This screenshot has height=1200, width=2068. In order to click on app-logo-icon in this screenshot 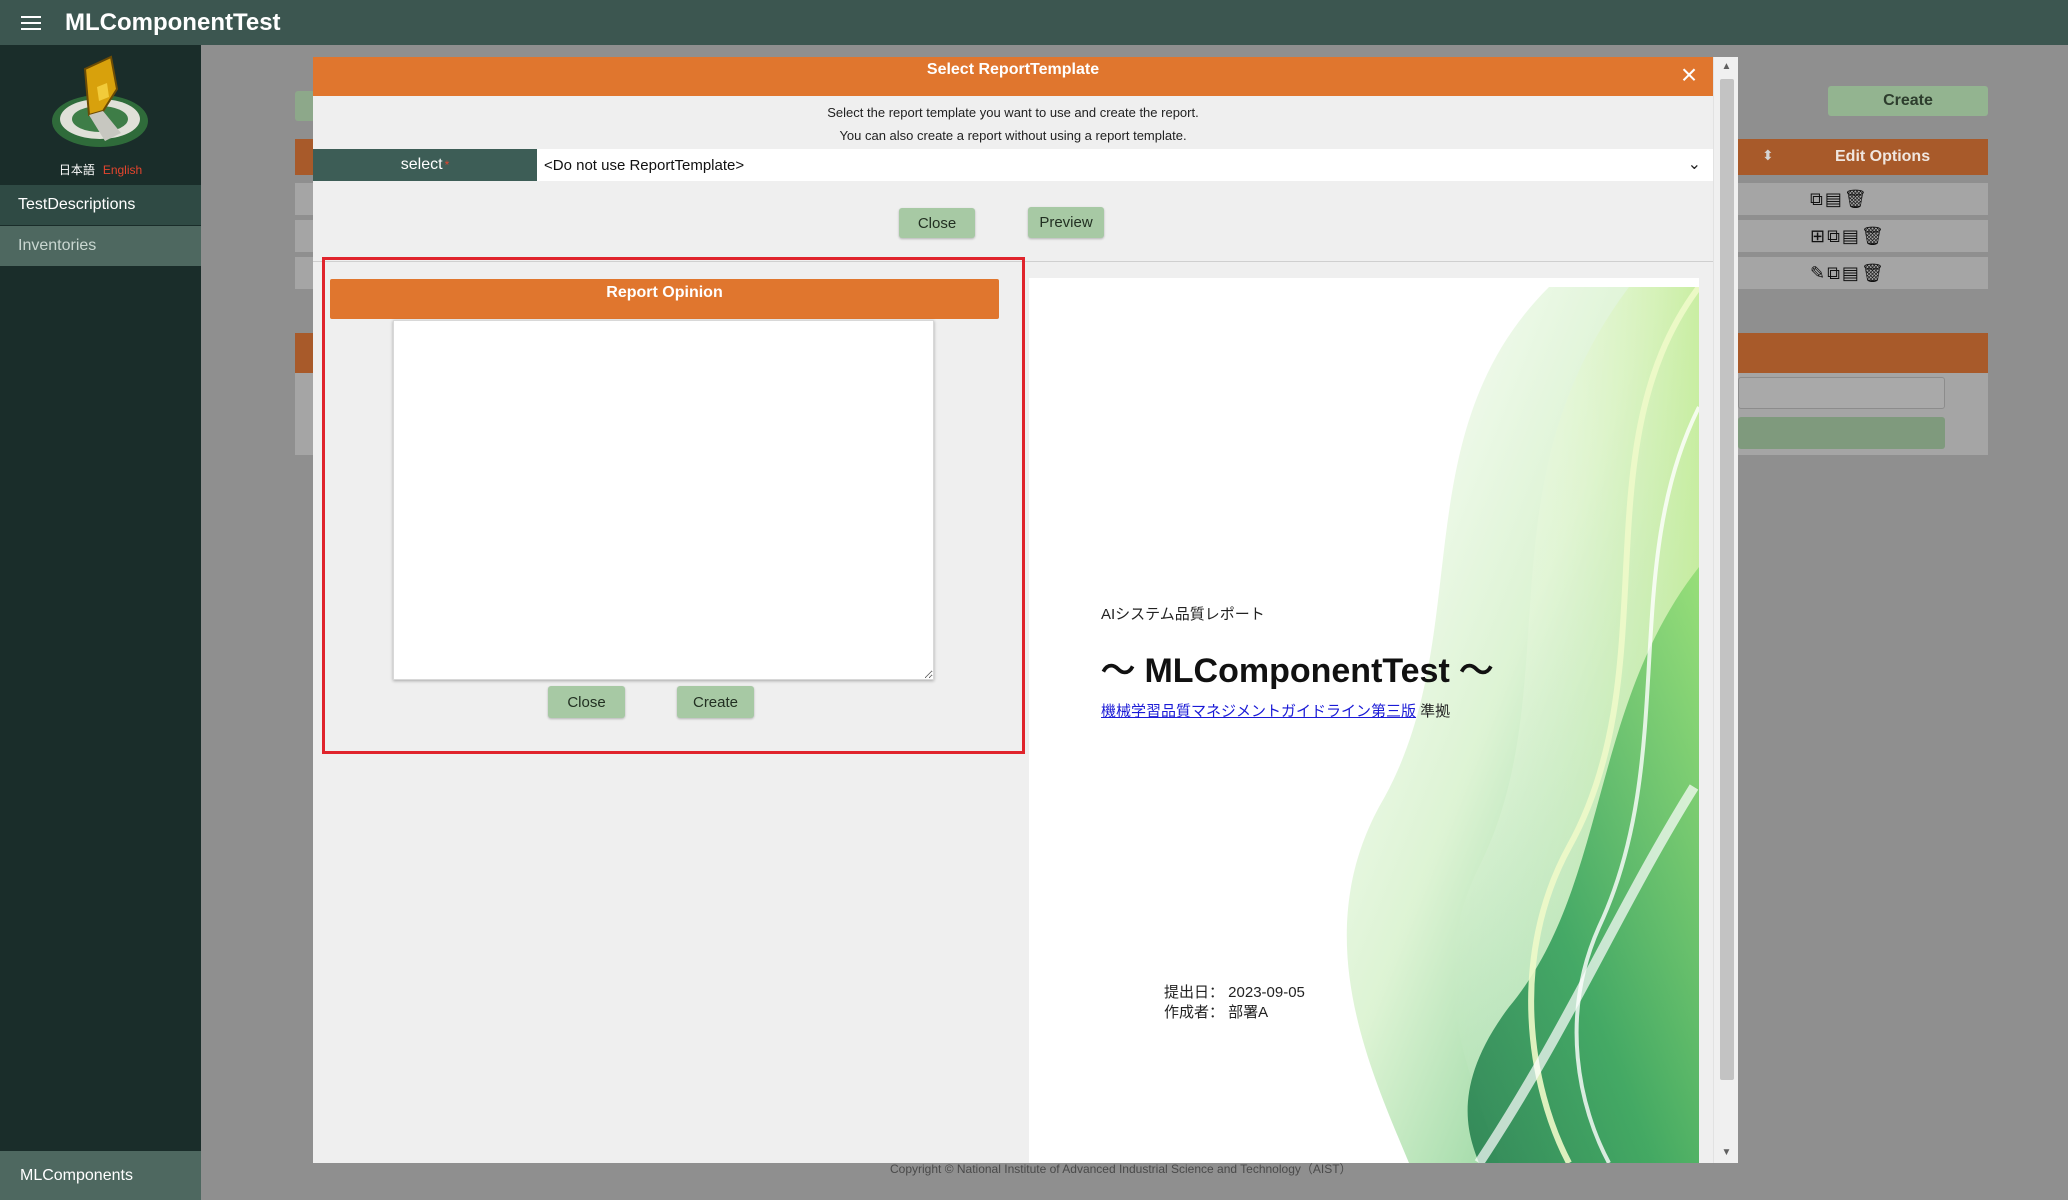, I will do `click(100, 101)`.